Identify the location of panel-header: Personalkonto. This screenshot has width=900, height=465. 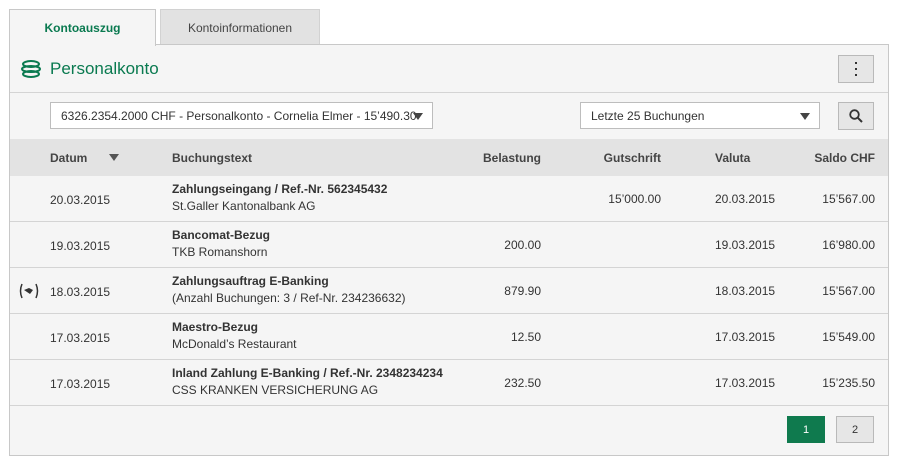
(449, 69).